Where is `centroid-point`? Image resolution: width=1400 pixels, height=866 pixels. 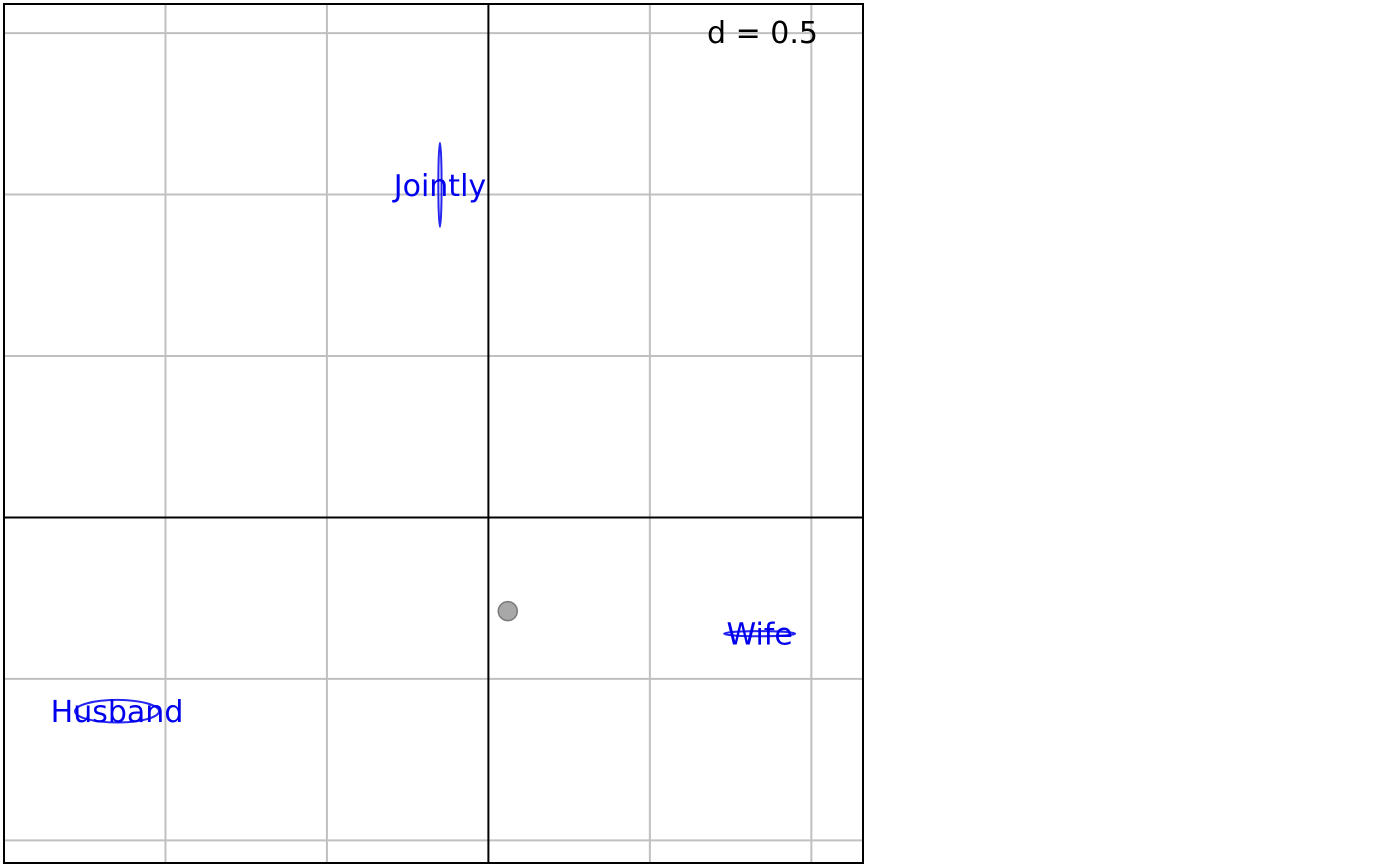 centroid-point is located at coordinates (508, 611).